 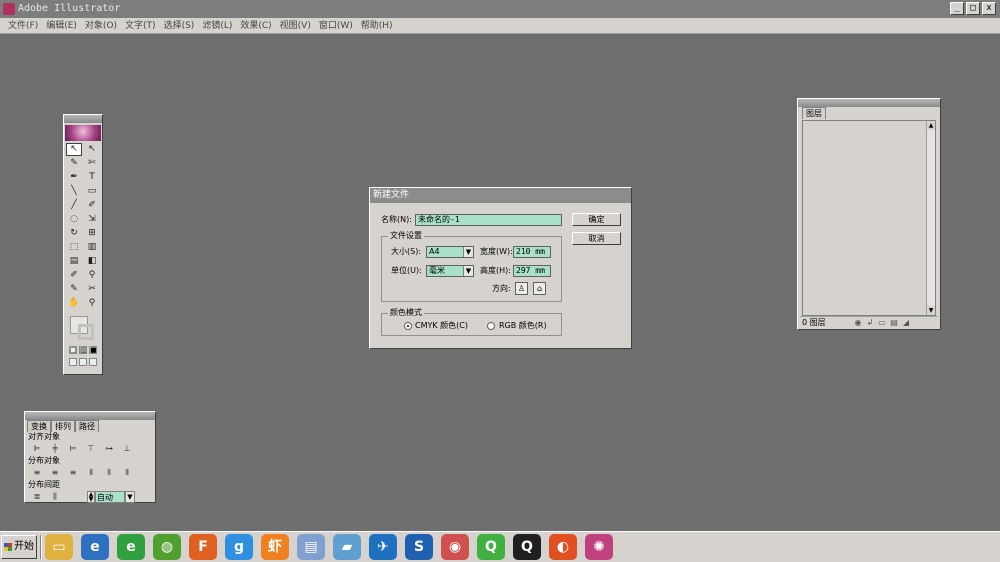 I want to click on new-sublayer-icon: ↲, so click(x=870, y=322).